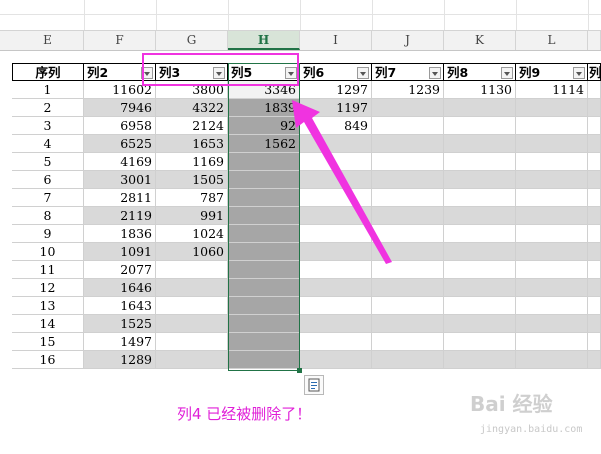  What do you see at coordinates (192, 180) in the screenshot?
I see `table-cell: 1505` at bounding box center [192, 180].